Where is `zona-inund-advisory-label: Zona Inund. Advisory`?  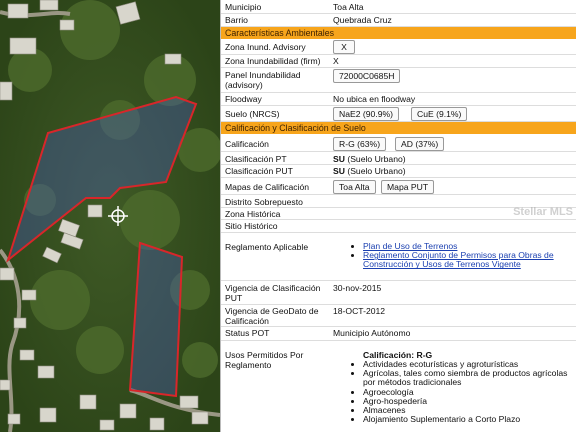
zona-inund-advisory-label: Zona Inund. Advisory is located at coordinates (265, 47).